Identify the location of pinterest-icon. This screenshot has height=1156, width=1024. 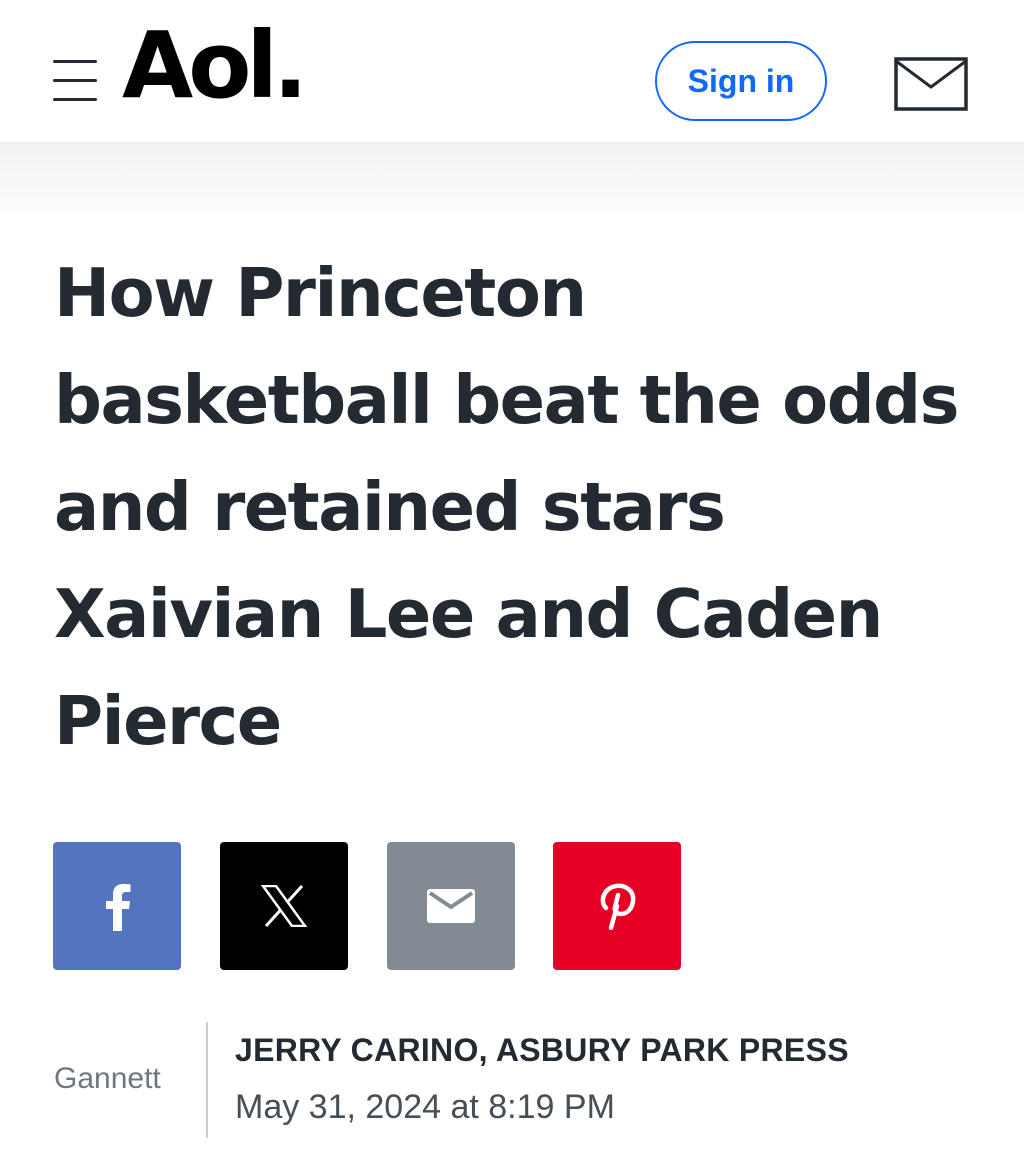
(618, 906).